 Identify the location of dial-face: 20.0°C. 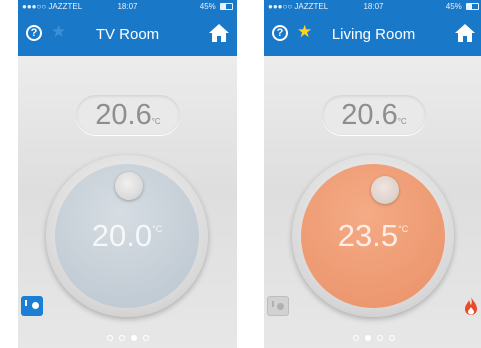
(127, 236).